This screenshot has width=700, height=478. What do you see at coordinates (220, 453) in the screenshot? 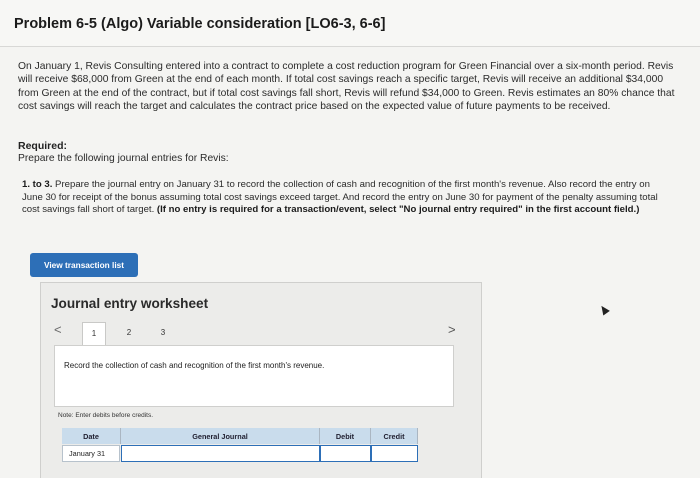
I see `account-field` at bounding box center [220, 453].